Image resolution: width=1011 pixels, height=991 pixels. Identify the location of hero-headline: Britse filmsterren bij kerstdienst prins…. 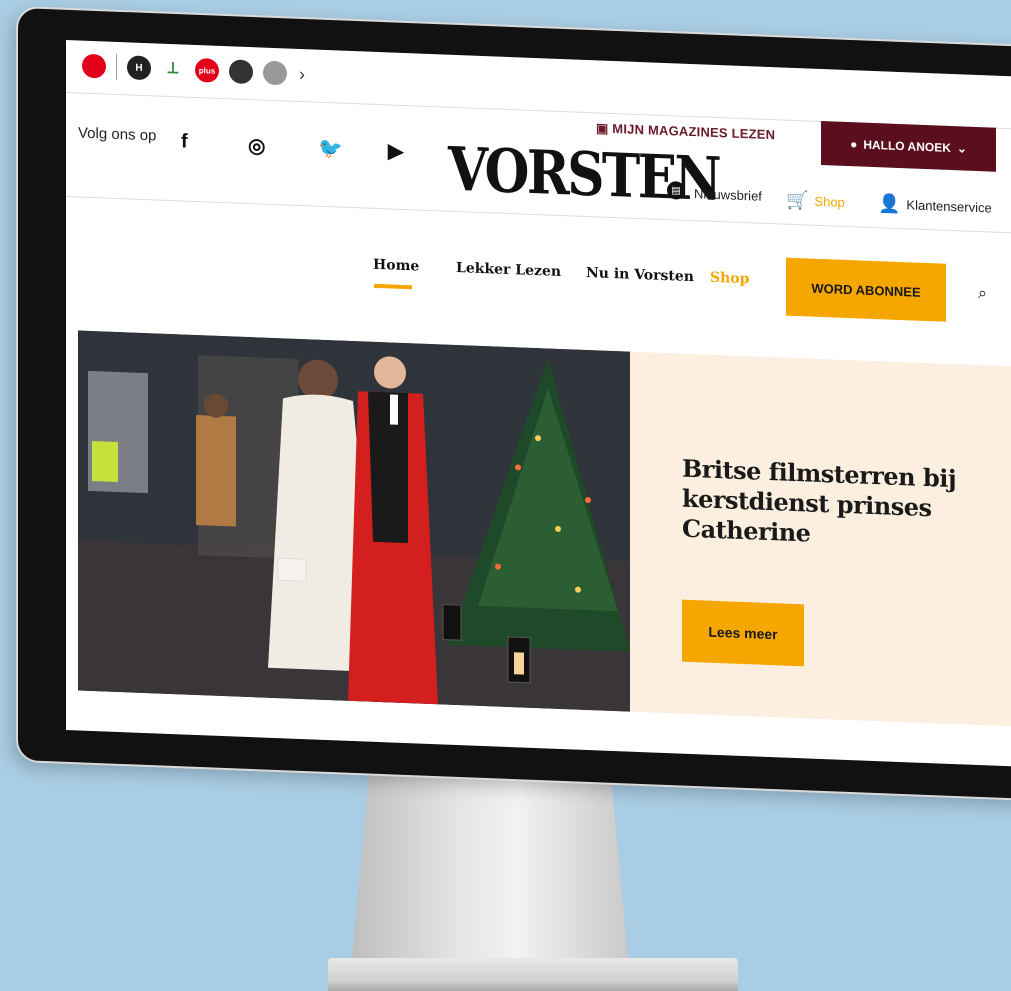
(827, 504).